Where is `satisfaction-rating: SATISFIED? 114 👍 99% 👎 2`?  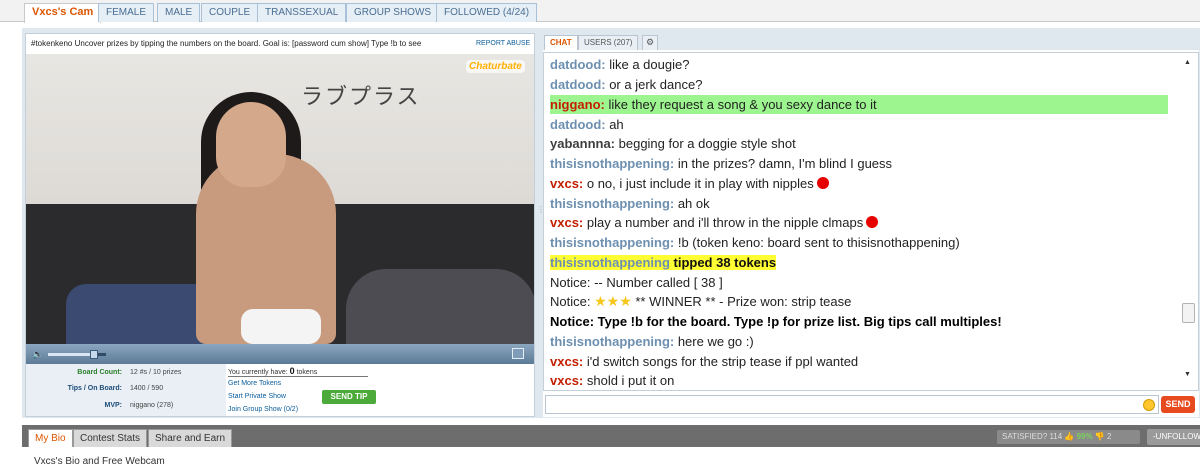 satisfaction-rating: SATISFIED? 114 👍 99% 👎 2 is located at coordinates (1068, 437).